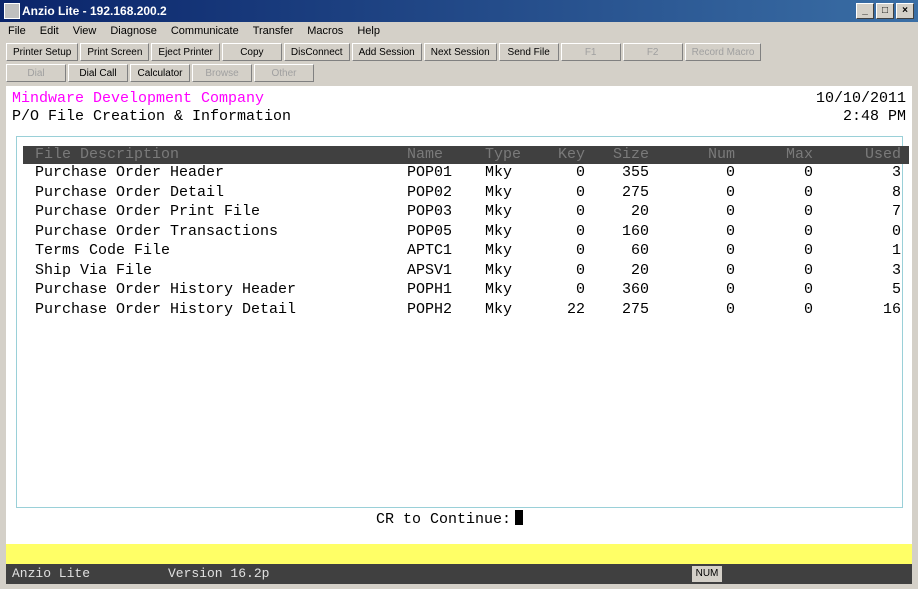 The image size is (918, 589). What do you see at coordinates (185, 52) in the screenshot?
I see `eject-printer-button: Eject Printer` at bounding box center [185, 52].